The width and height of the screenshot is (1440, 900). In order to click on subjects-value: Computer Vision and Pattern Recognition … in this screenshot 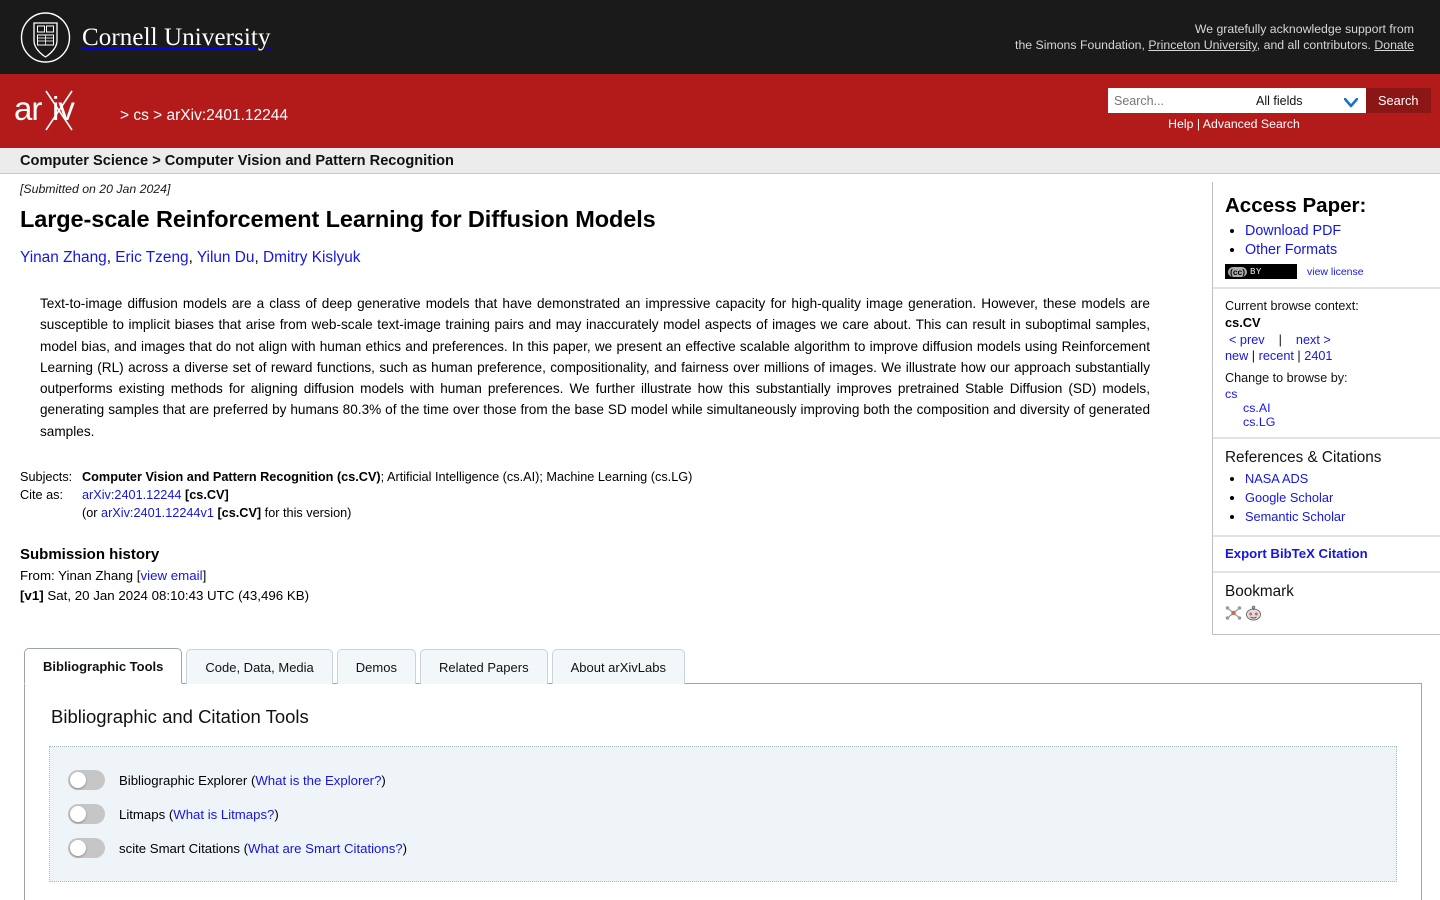, I will do `click(387, 479)`.